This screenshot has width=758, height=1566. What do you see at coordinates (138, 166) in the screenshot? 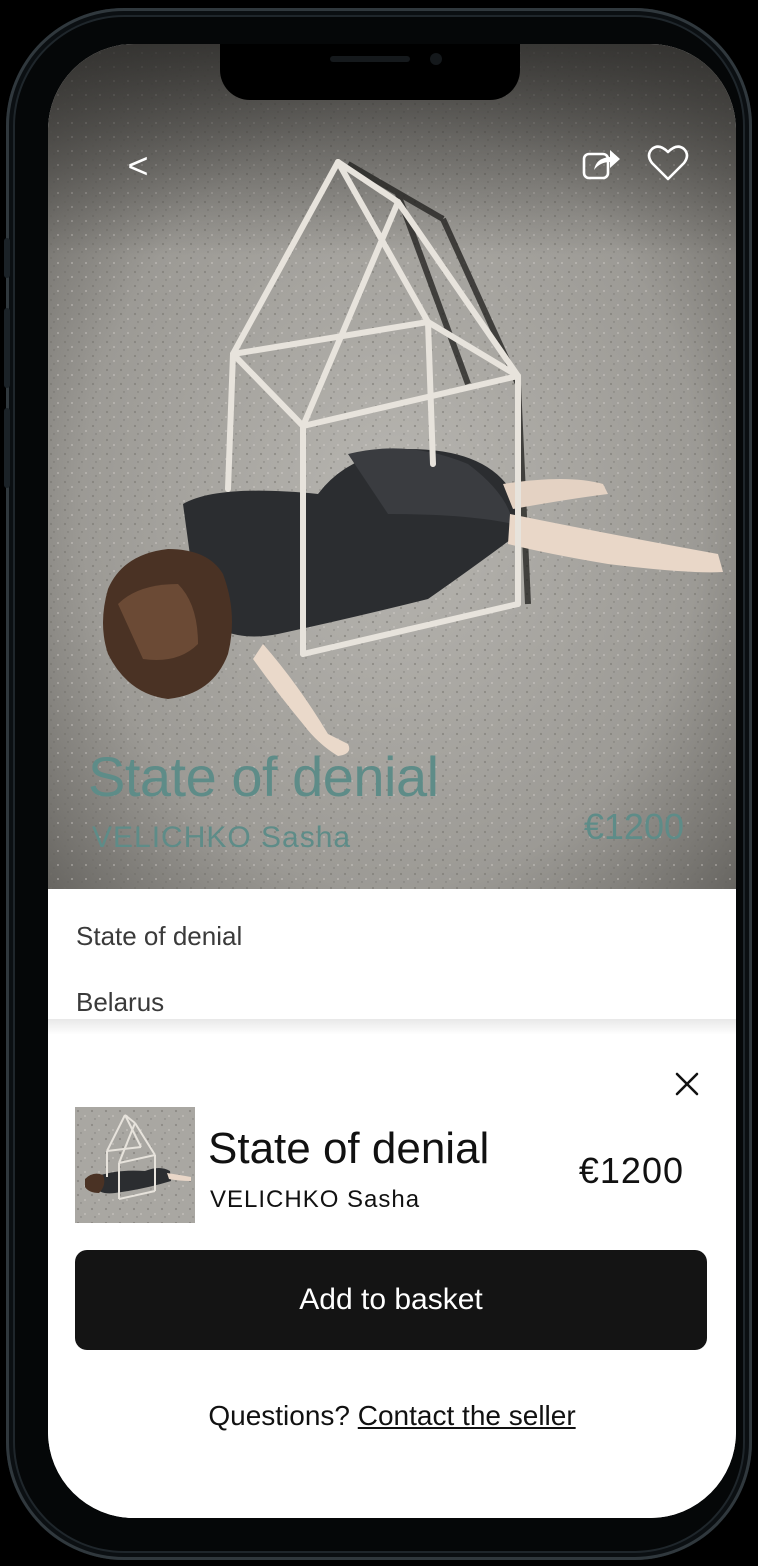
I see `back-button: <` at bounding box center [138, 166].